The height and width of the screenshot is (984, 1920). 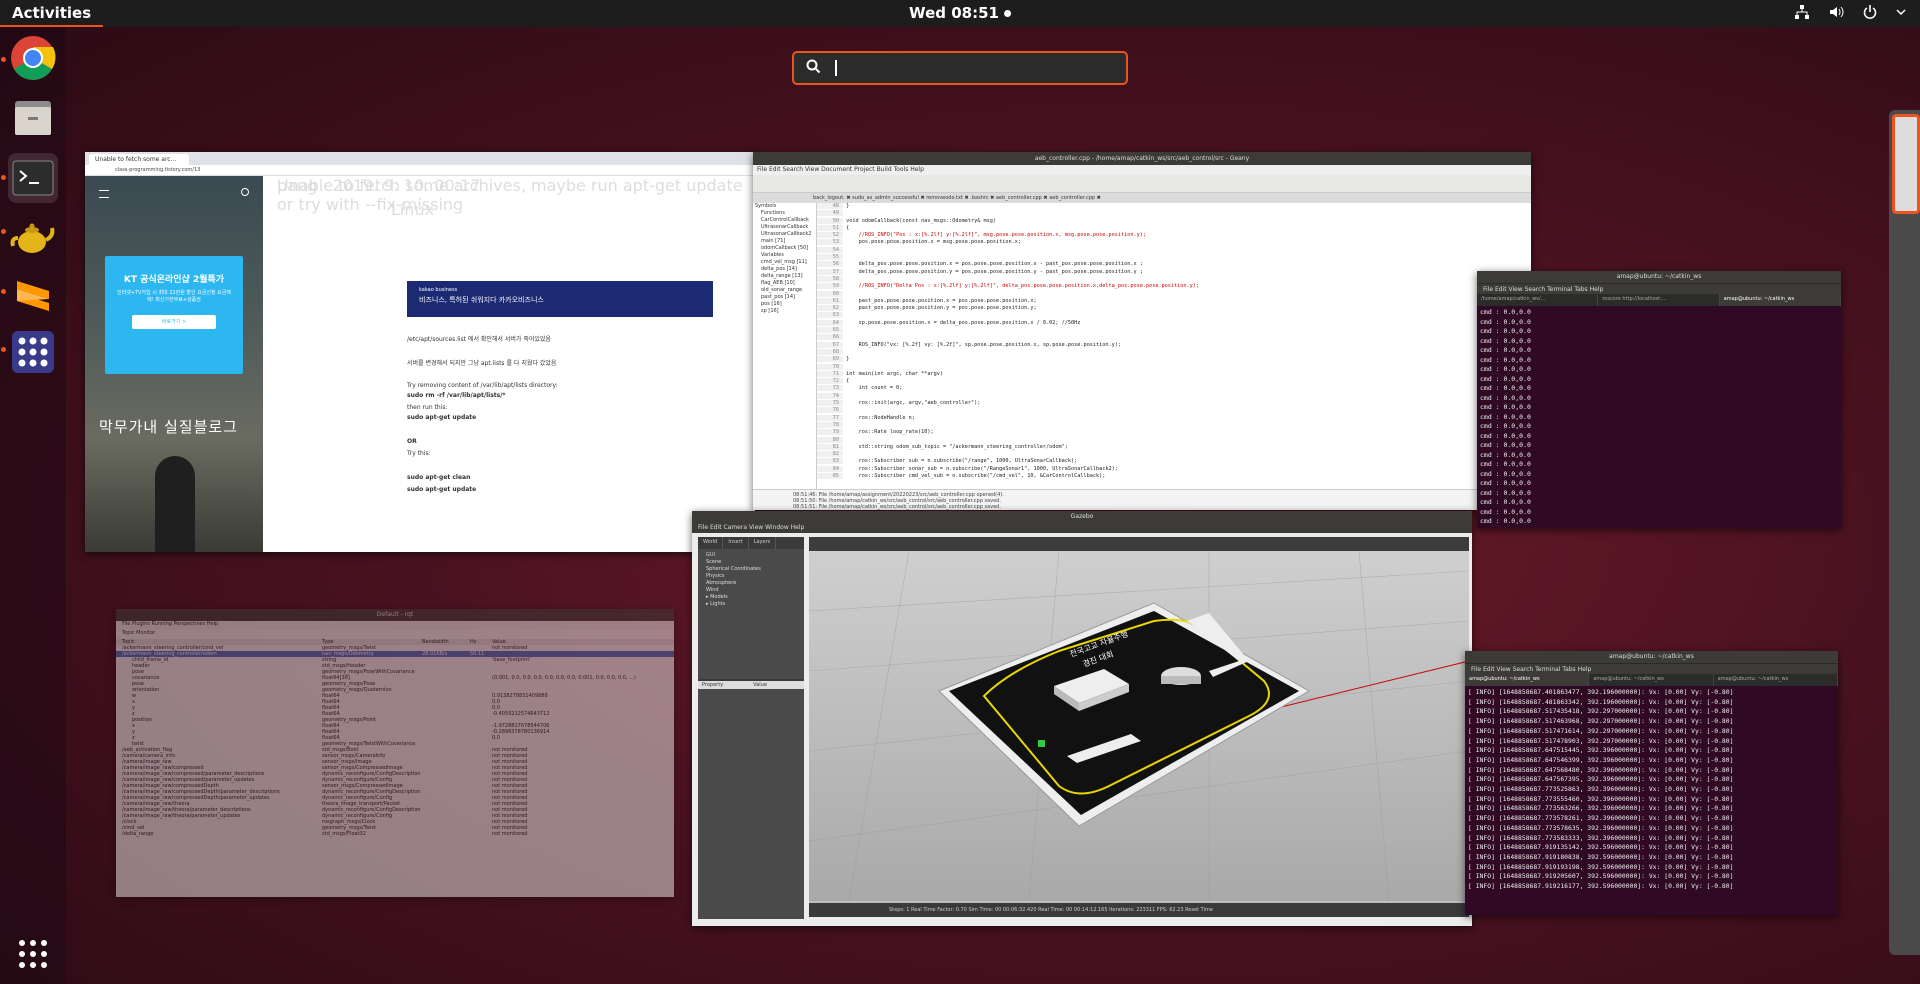 What do you see at coordinates (1174, 250) in the screenshot?
I see `code-line: 54` at bounding box center [1174, 250].